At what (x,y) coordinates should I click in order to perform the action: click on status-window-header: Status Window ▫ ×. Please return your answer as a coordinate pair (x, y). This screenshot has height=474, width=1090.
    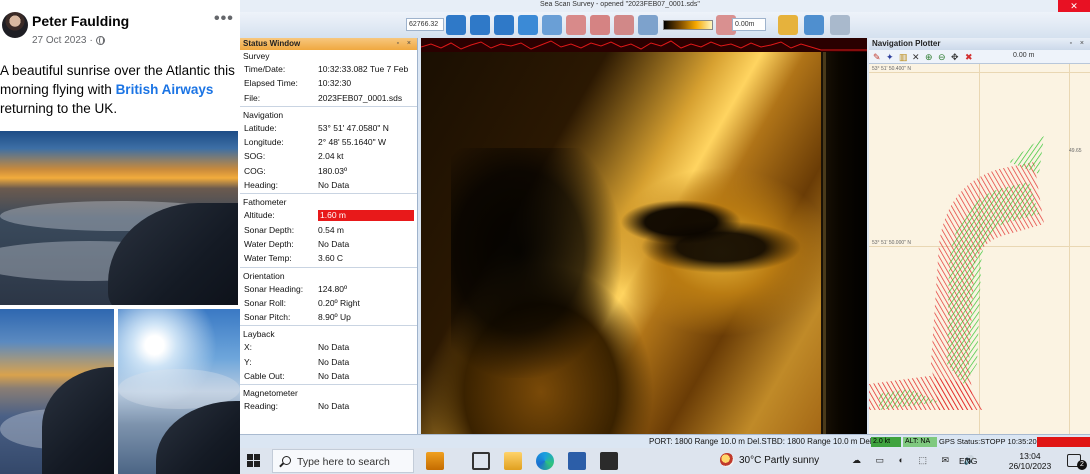
    Looking at the image, I should click on (328, 44).